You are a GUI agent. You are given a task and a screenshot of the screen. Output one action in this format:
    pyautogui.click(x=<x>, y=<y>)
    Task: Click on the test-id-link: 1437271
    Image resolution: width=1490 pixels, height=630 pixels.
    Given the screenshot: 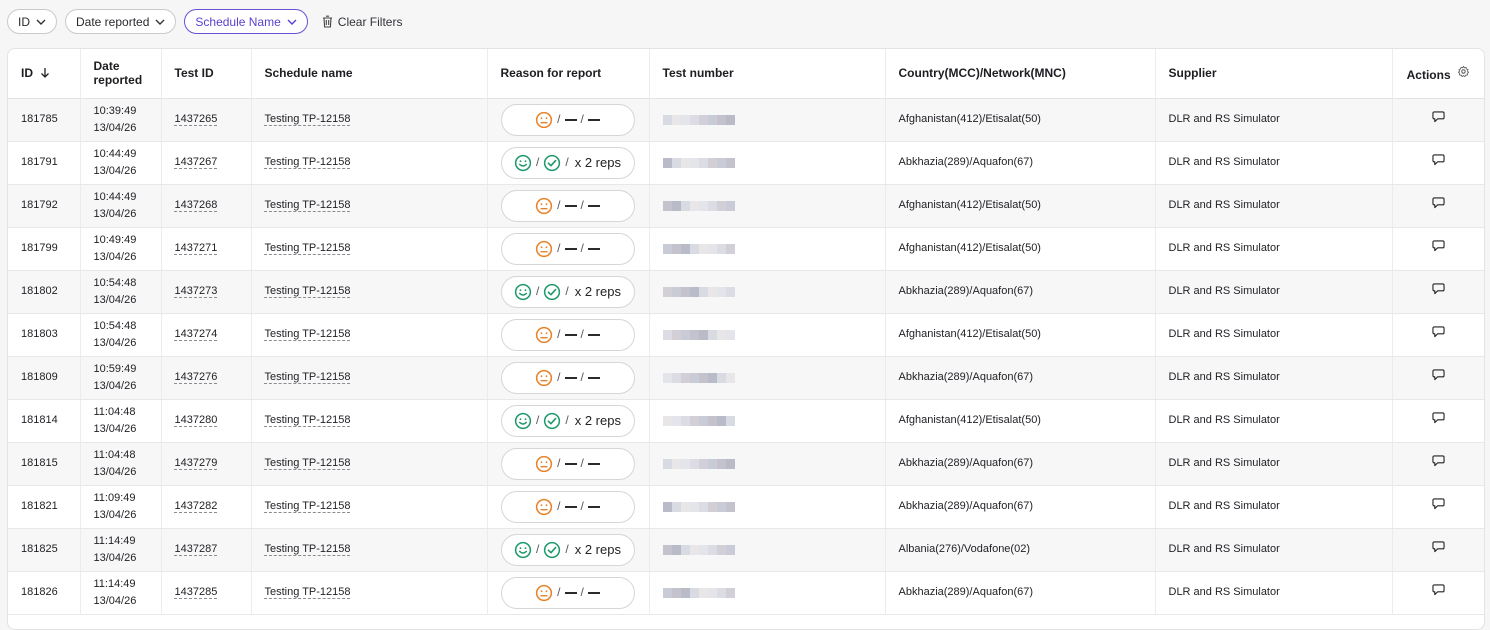 What is the action you would take?
    pyautogui.click(x=196, y=248)
    